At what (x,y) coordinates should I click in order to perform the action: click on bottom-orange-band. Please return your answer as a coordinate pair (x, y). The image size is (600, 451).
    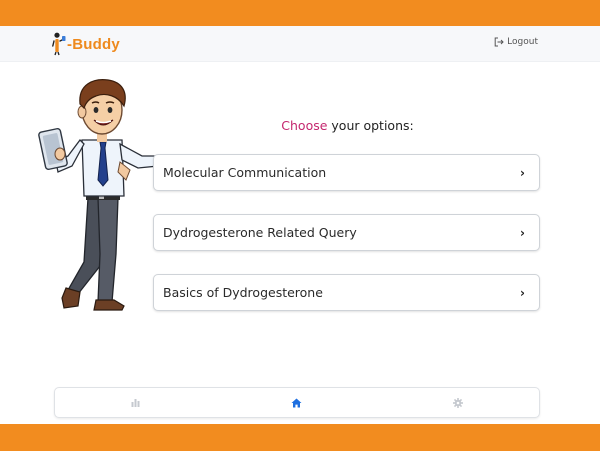
    Looking at the image, I should click on (300, 437).